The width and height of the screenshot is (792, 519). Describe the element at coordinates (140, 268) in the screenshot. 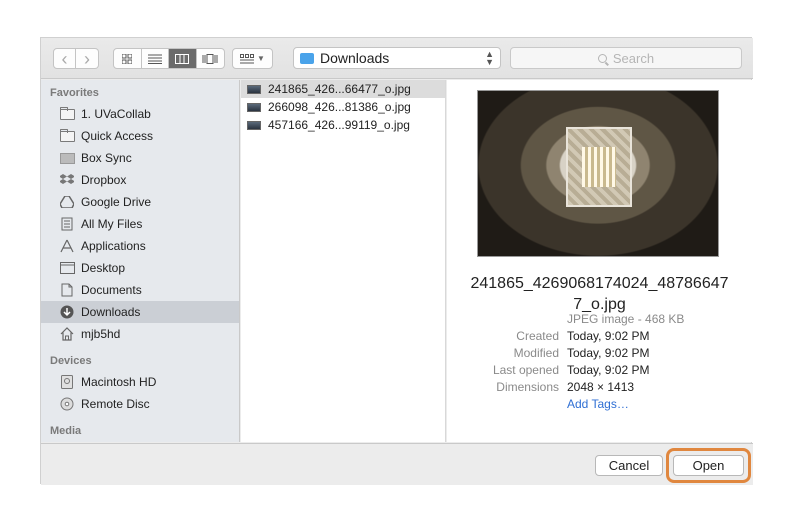

I see `sidebar-item-desktop: Desktop` at that location.